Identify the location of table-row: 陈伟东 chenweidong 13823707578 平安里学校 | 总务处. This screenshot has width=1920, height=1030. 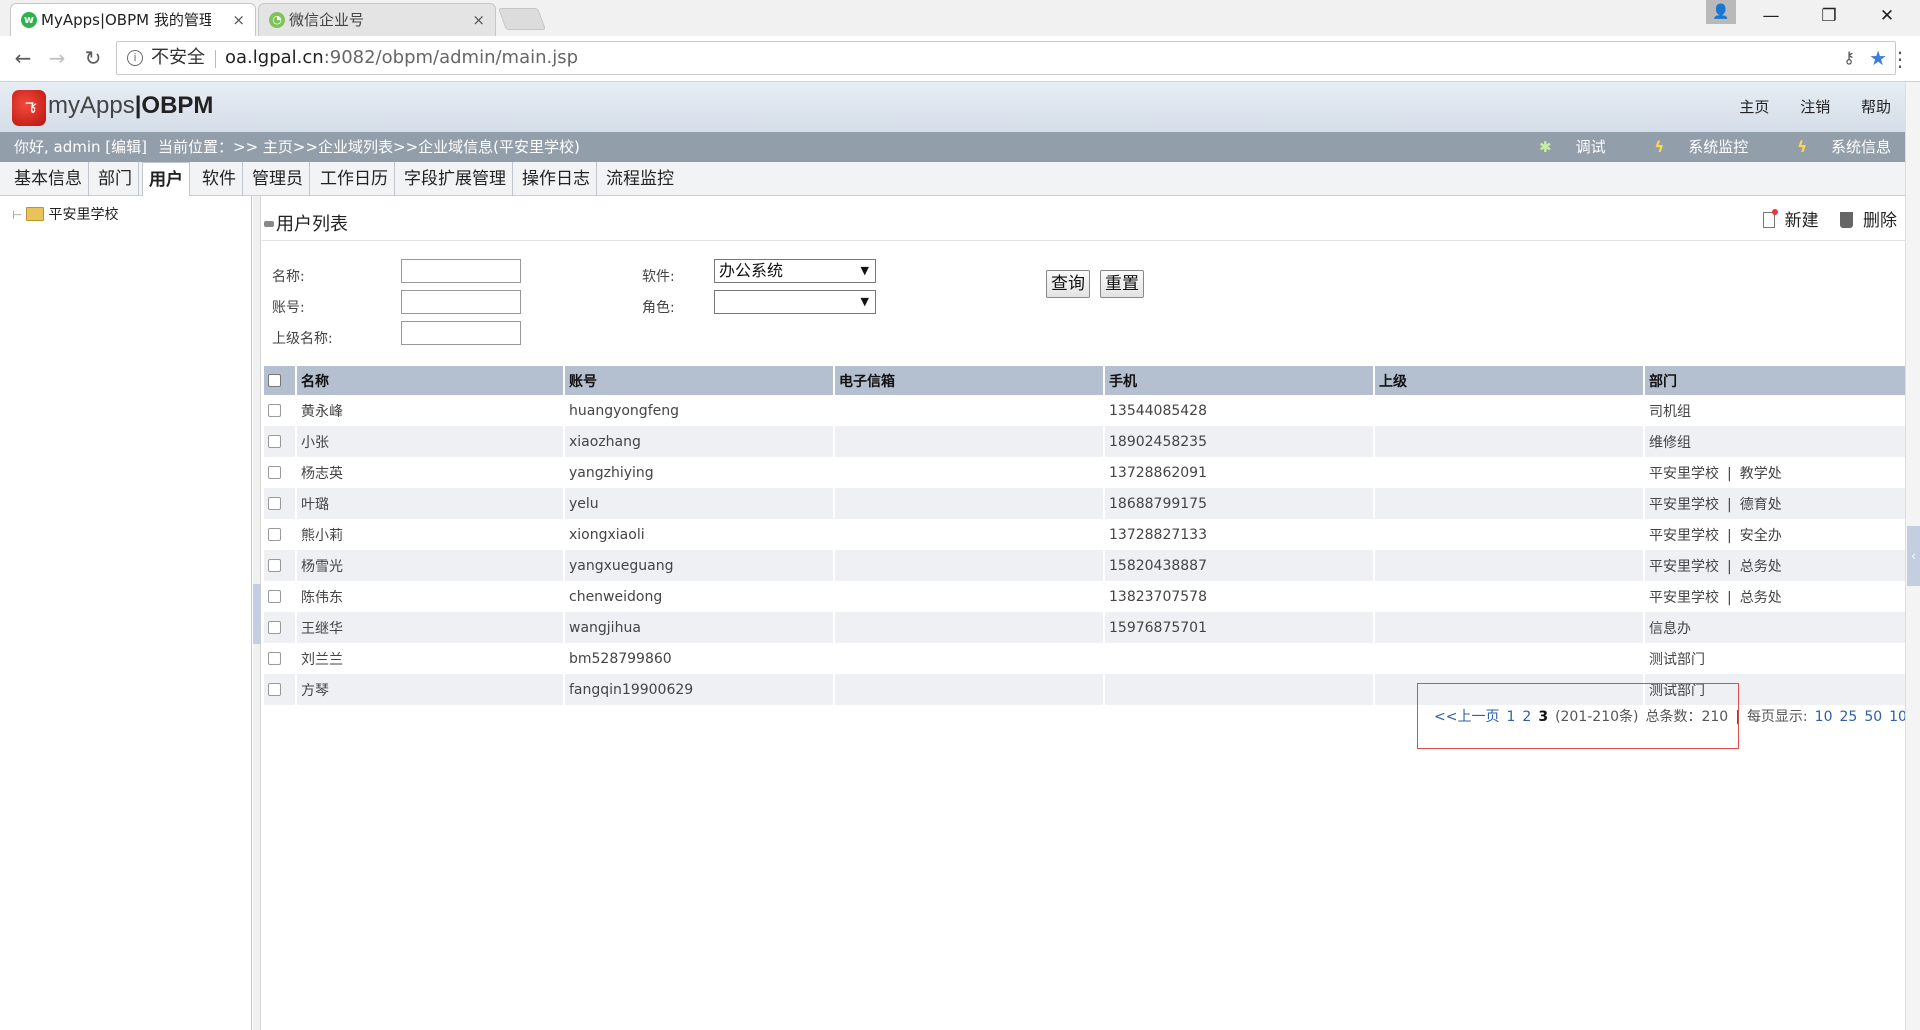
(1086, 596).